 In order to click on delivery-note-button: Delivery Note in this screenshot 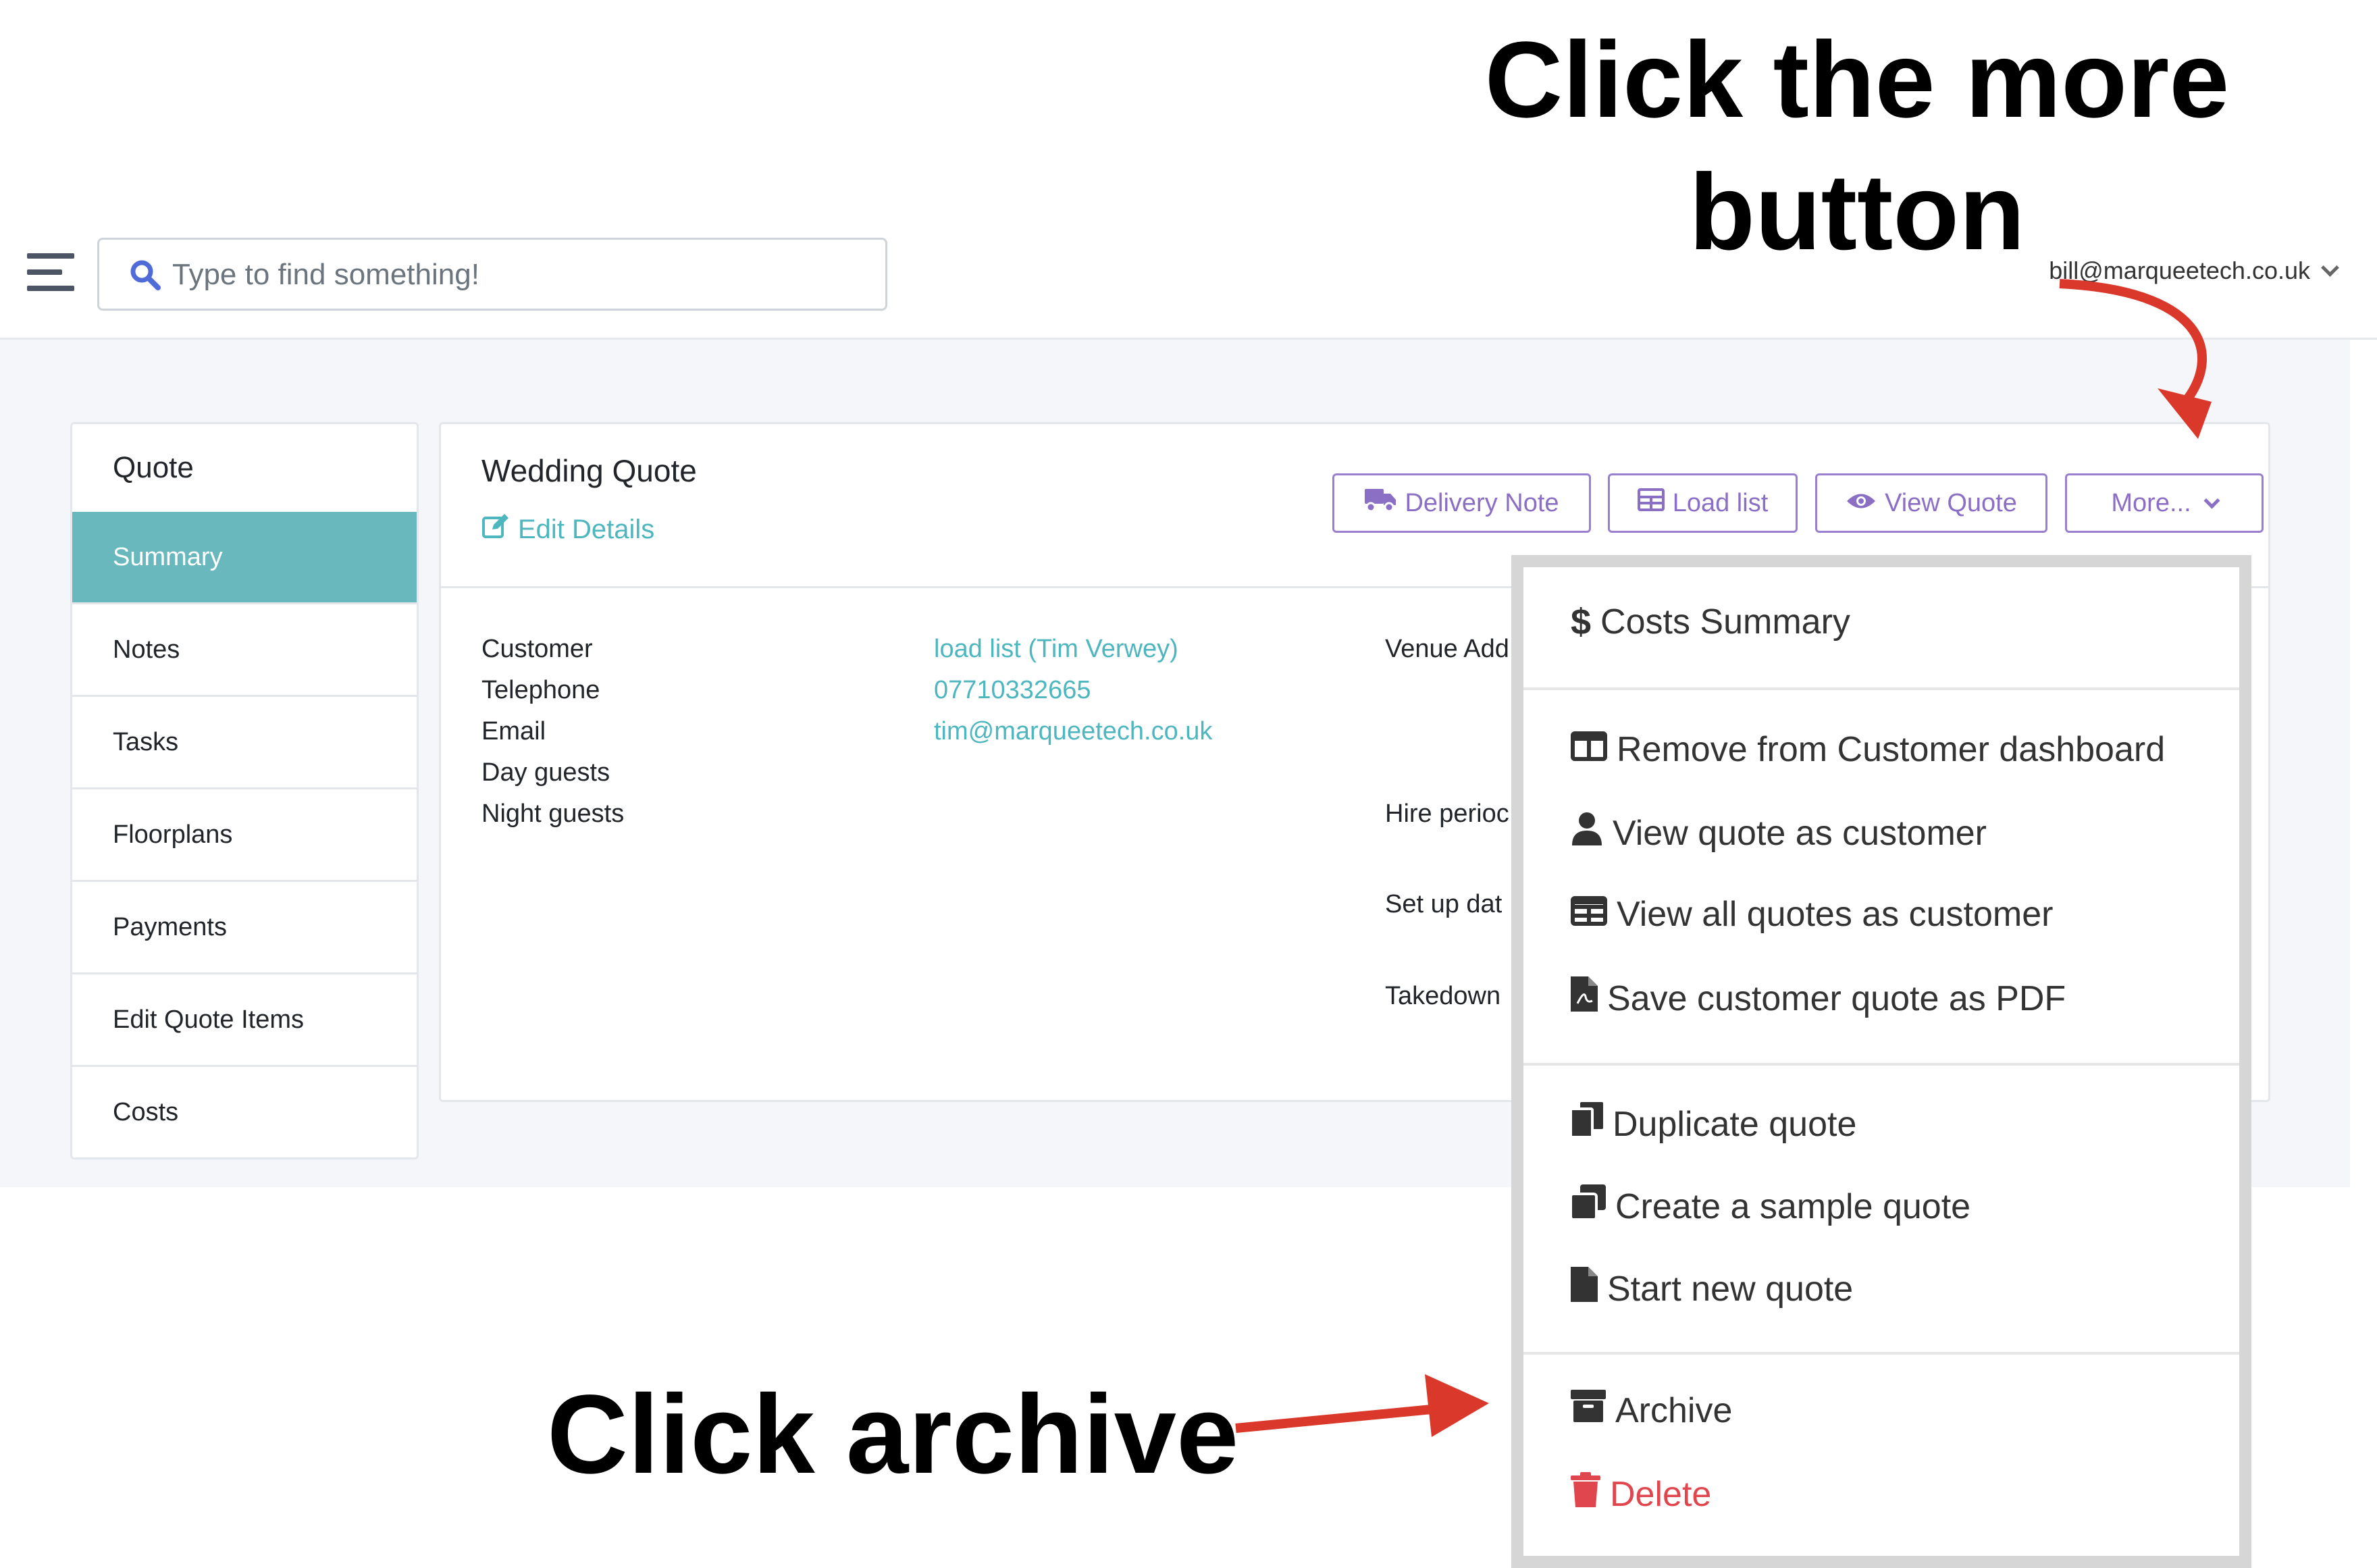, I will do `click(1461, 503)`.